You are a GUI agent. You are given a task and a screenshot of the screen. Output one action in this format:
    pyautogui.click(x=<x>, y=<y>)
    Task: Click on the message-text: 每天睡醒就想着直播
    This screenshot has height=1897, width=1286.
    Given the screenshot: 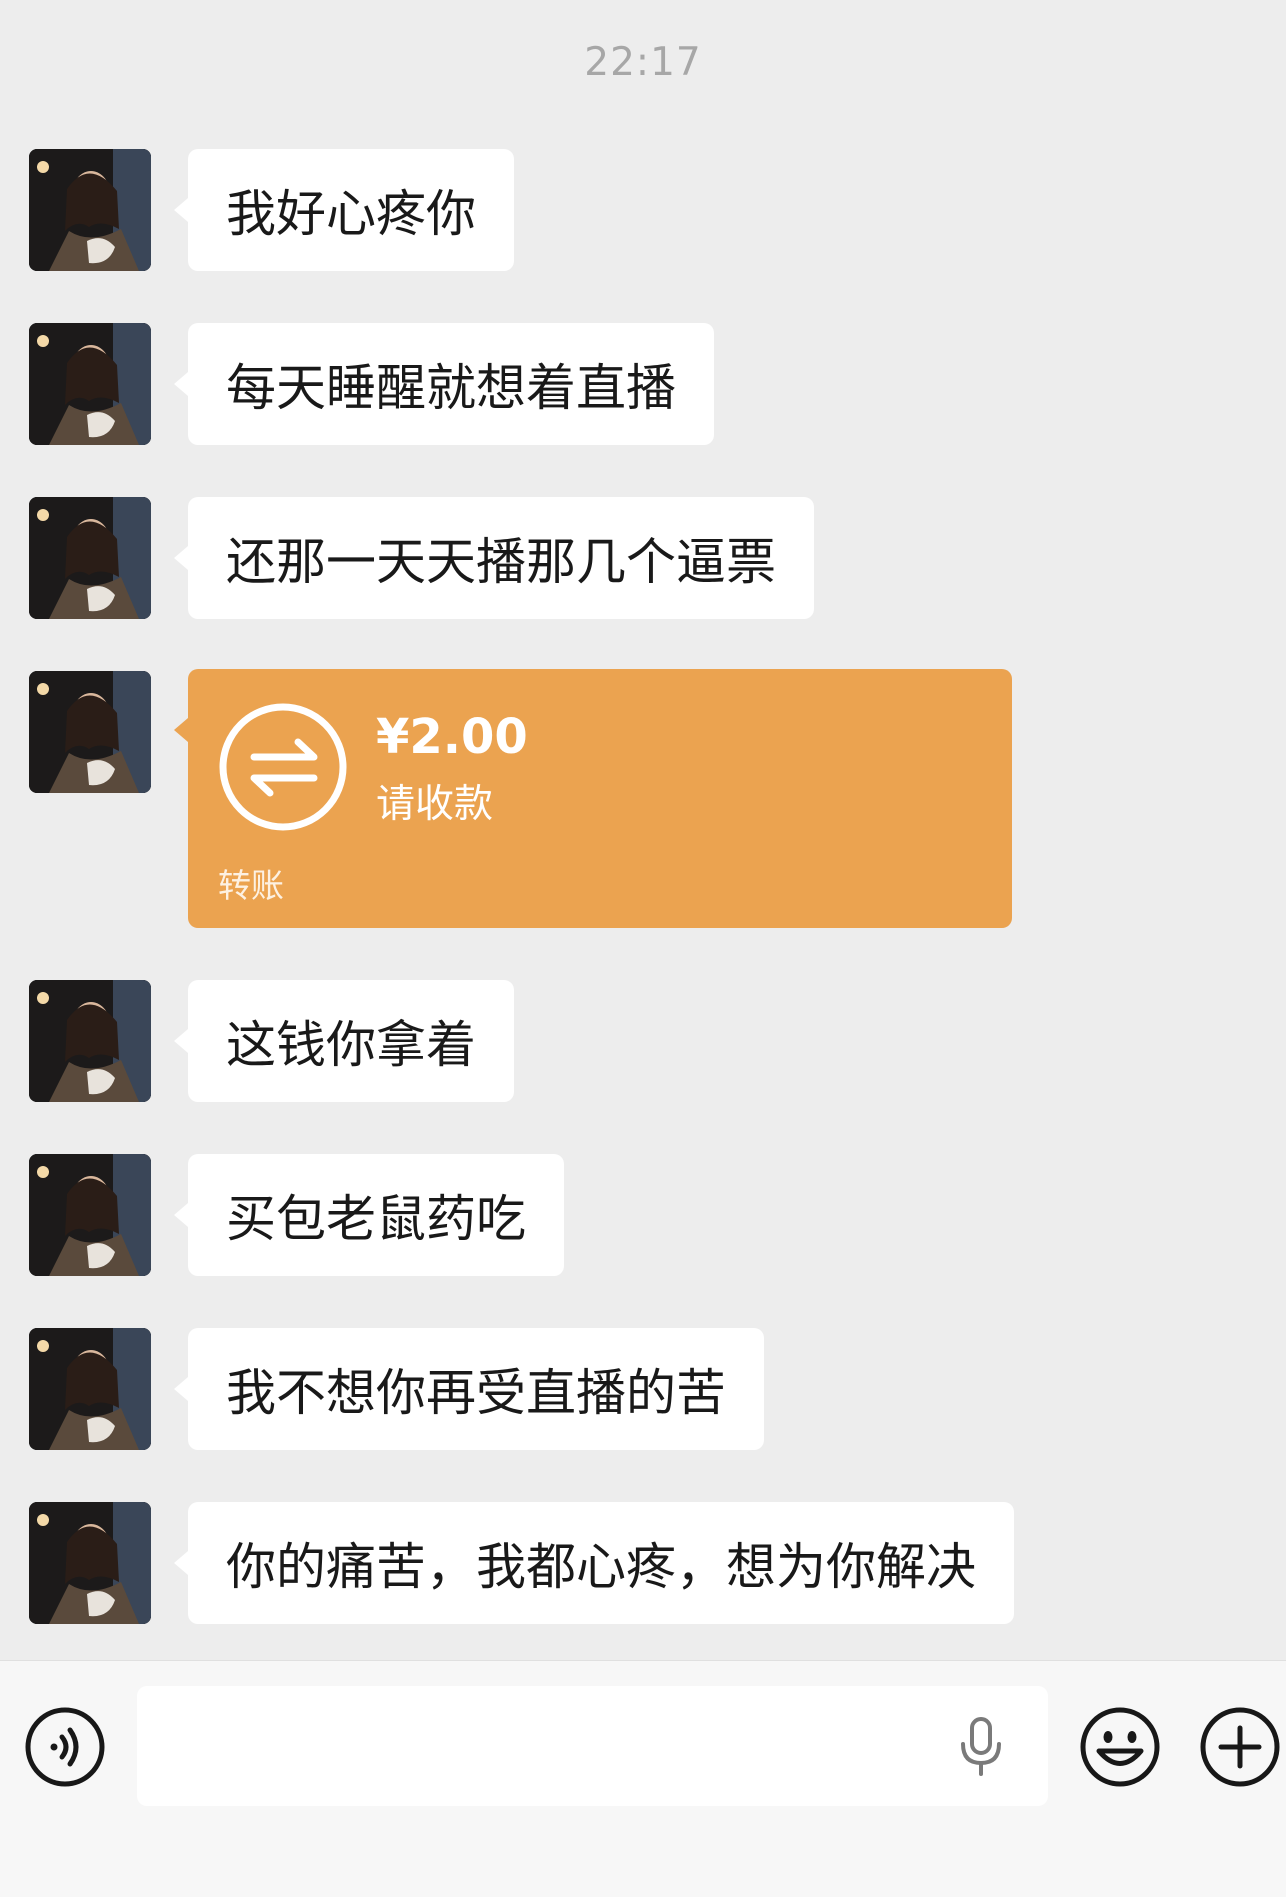 What is the action you would take?
    pyautogui.click(x=451, y=388)
    